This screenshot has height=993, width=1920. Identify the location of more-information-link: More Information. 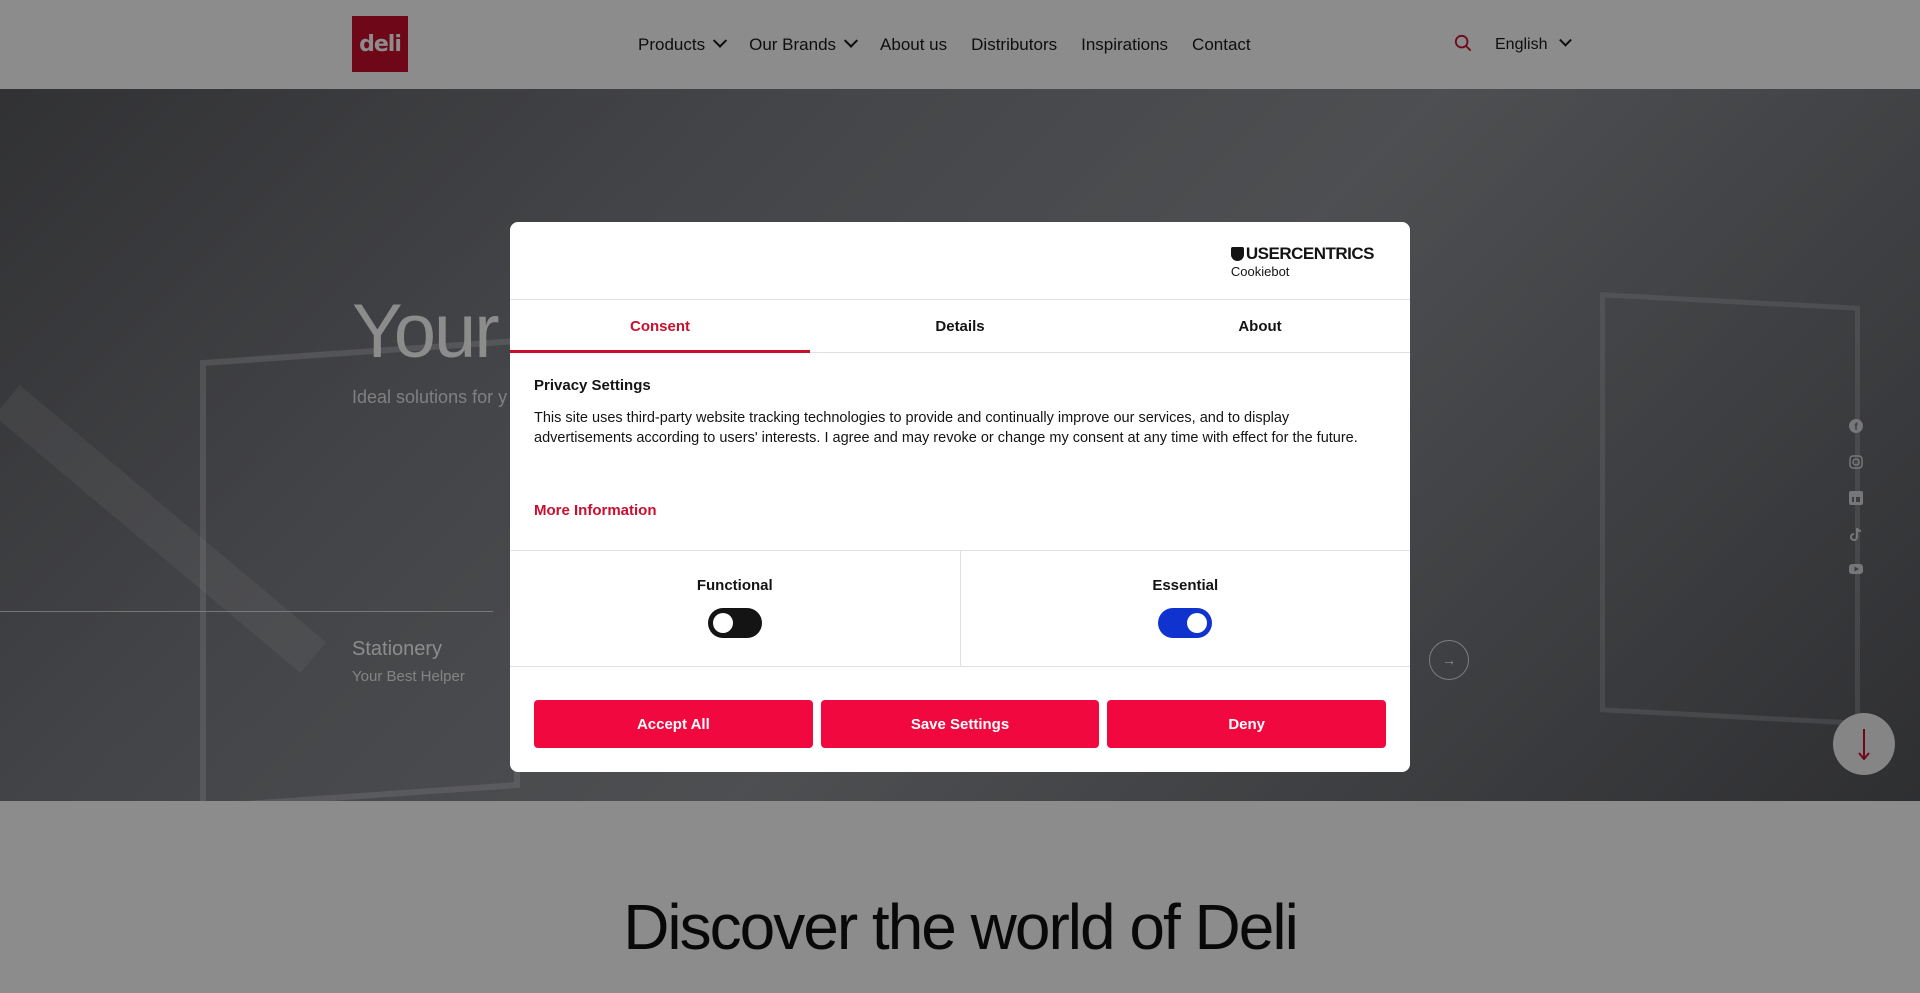
(595, 510).